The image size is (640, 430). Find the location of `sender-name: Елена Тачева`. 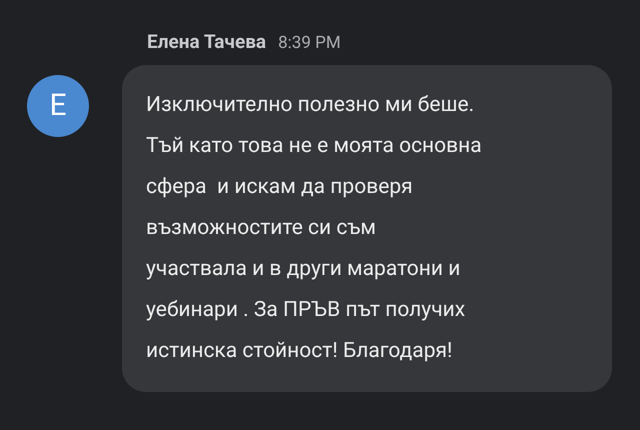

sender-name: Елена Тачева is located at coordinates (206, 42).